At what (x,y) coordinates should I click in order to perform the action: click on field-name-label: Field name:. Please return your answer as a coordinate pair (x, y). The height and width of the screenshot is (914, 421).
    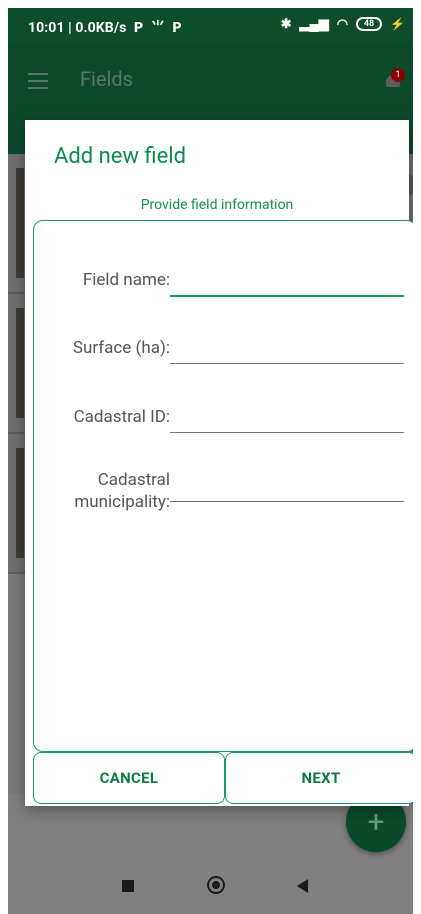
    Looking at the image, I should click on (126, 280).